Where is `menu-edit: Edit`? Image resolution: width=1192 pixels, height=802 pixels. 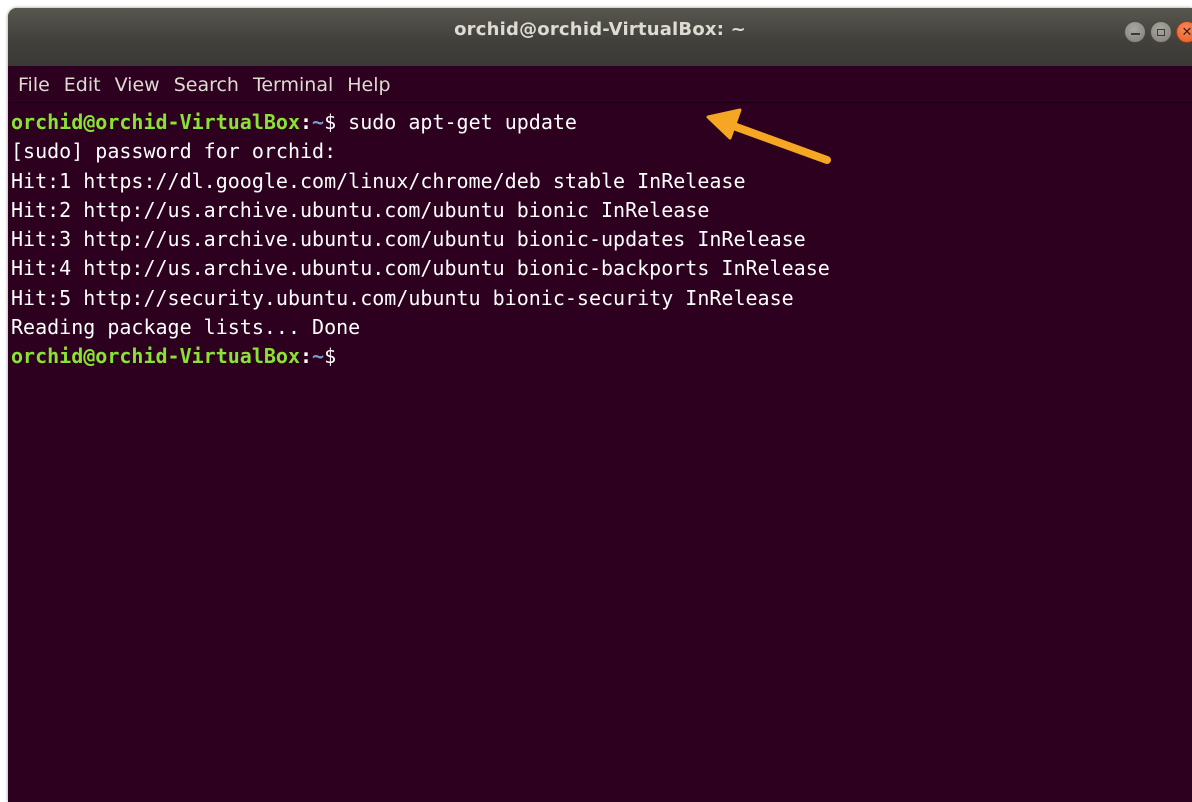 menu-edit: Edit is located at coordinates (82, 83).